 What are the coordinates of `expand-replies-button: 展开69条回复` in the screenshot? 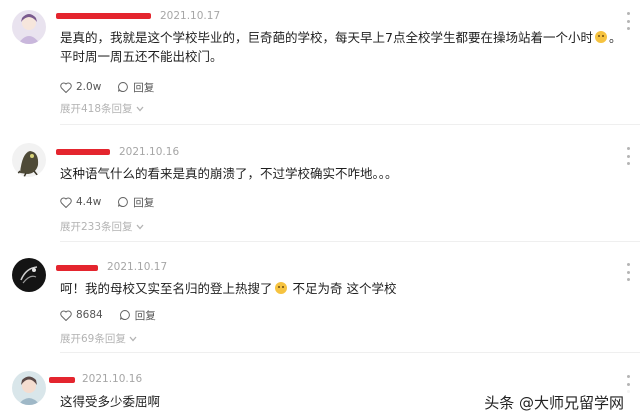 It's located at (98, 338).